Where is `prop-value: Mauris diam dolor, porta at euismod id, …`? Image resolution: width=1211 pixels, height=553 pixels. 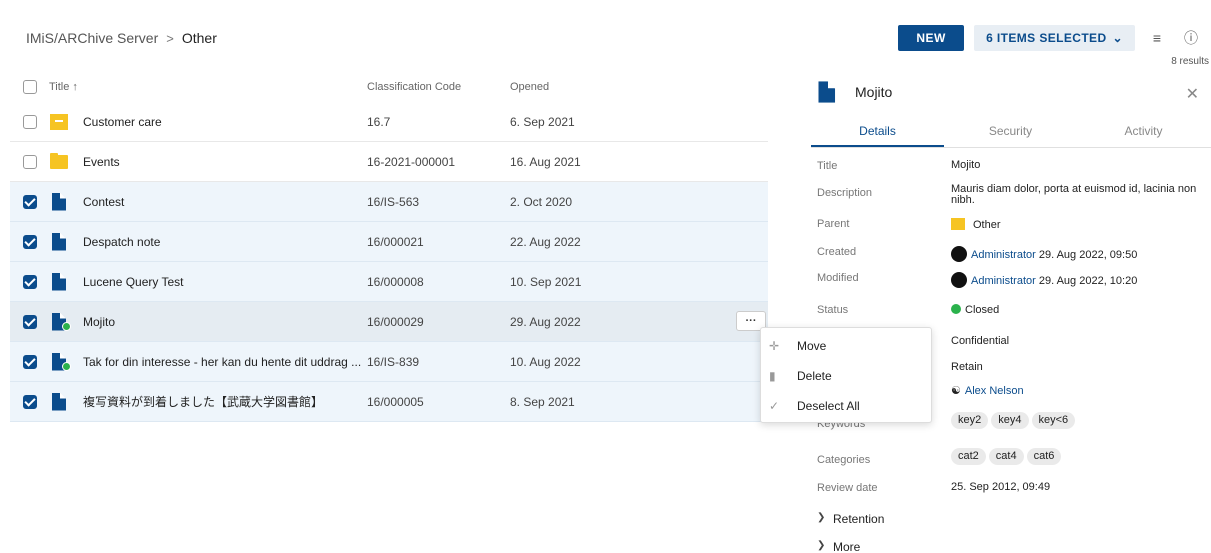
prop-value: Mauris diam dolor, porta at euismod id, … is located at coordinates (1074, 194).